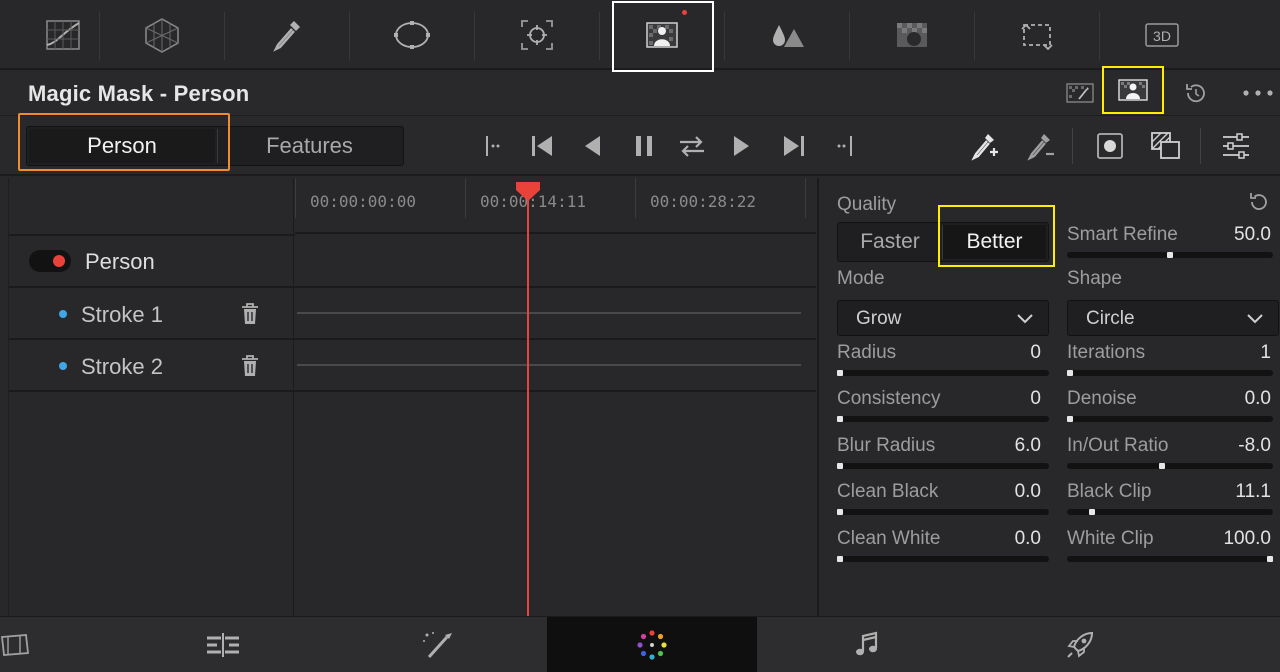 The width and height of the screenshot is (1280, 672). I want to click on key-icon, so click(911, 35).